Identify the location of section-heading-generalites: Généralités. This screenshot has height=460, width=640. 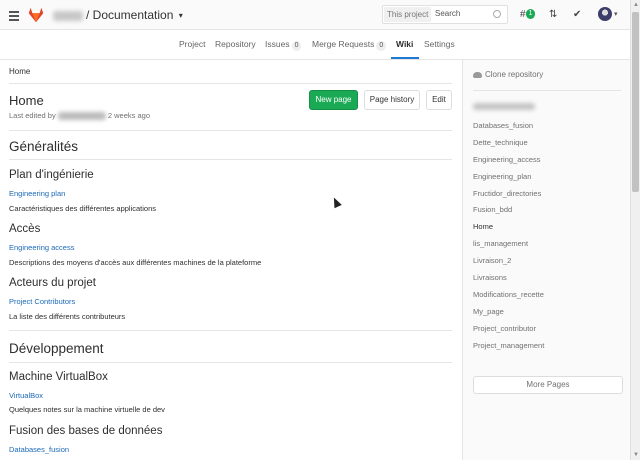
(44, 146).